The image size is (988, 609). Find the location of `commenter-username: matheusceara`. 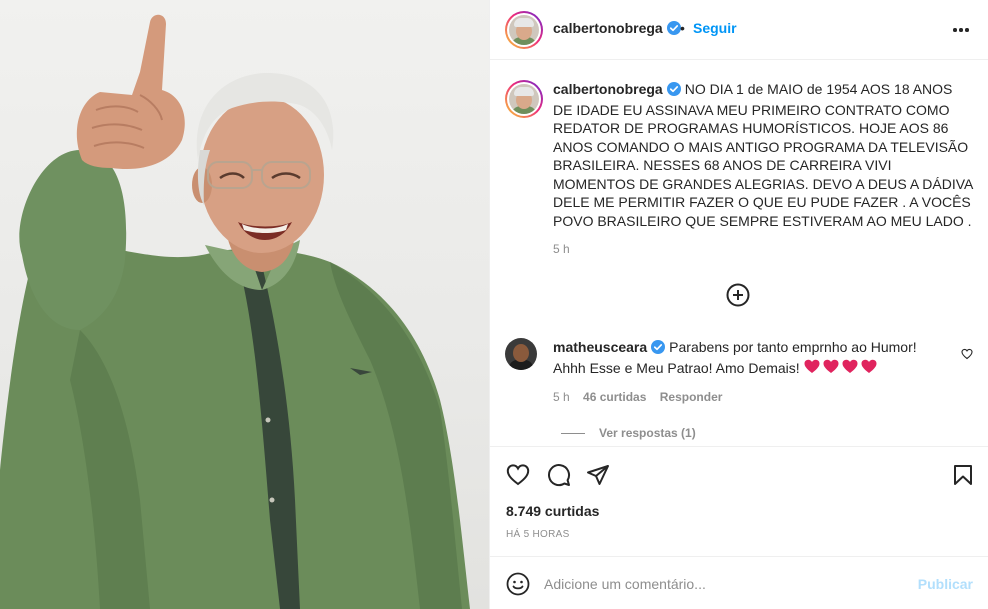

commenter-username: matheusceara is located at coordinates (600, 347).